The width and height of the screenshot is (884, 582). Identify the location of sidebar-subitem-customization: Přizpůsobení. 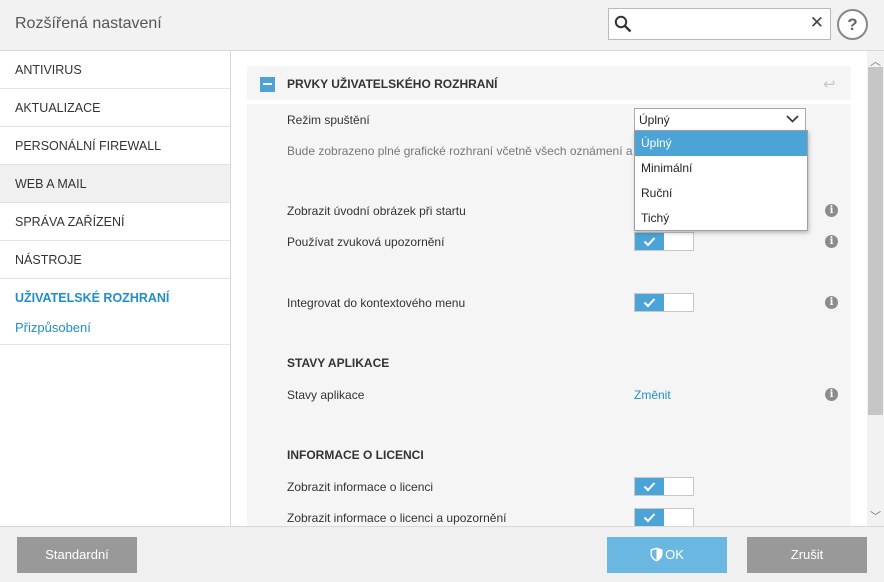
(115, 331).